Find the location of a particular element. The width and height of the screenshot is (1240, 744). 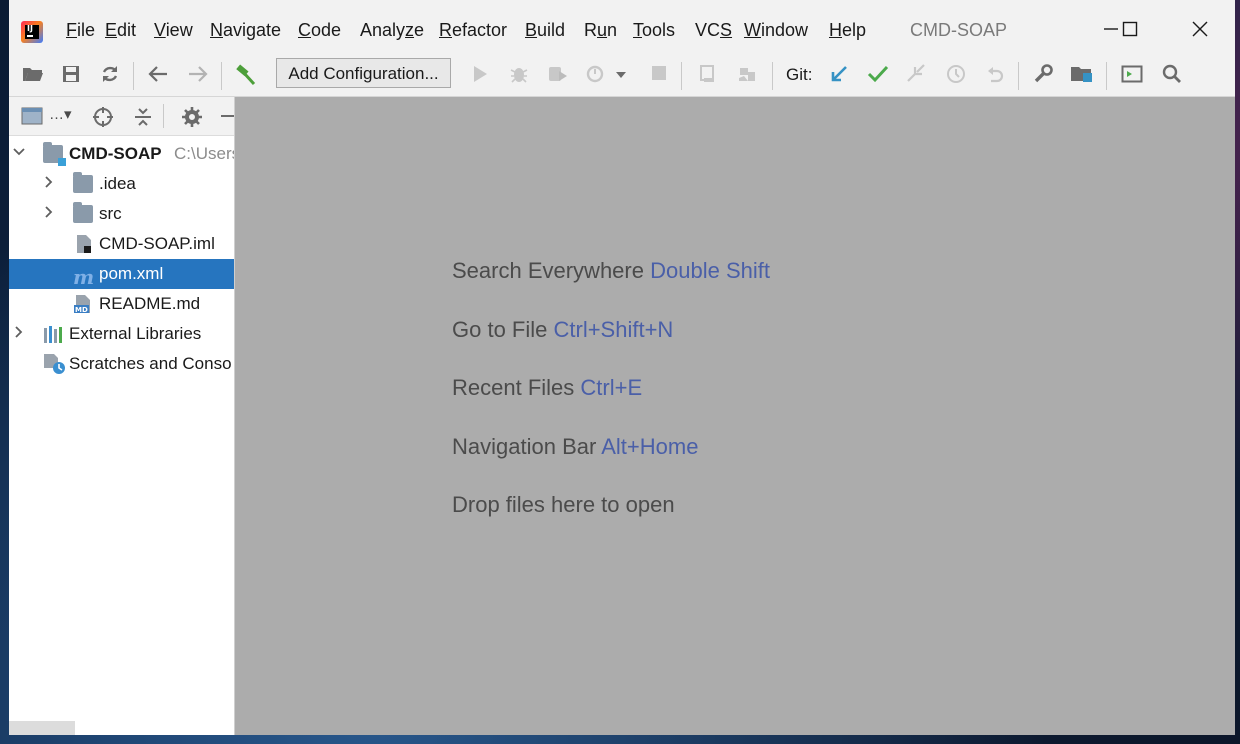

markdown-file-icon: MD is located at coordinates (83, 306).